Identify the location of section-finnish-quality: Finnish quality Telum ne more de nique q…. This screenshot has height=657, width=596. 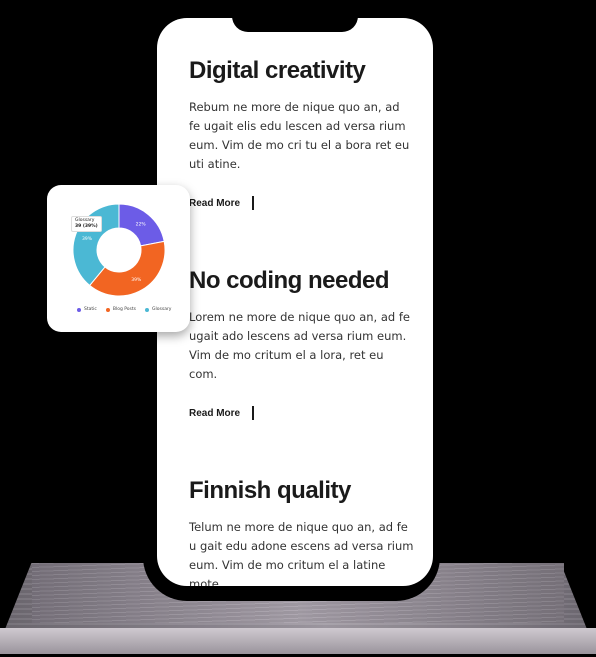
(301, 531).